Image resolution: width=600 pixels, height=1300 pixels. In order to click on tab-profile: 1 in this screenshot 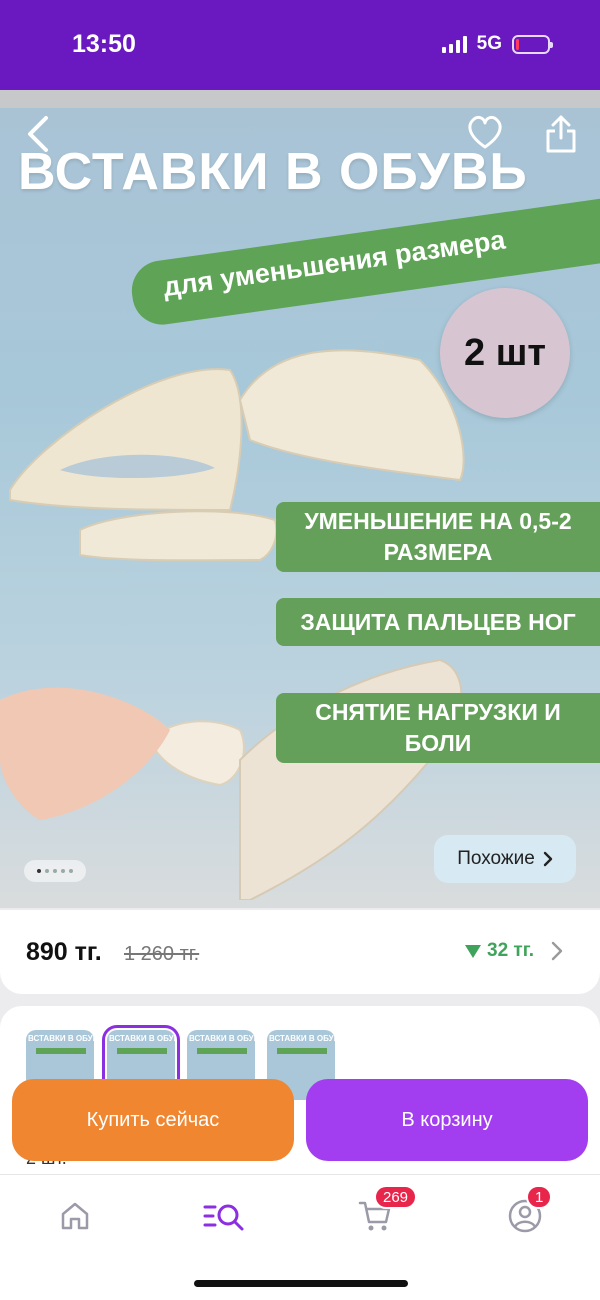, I will do `click(526, 1213)`.